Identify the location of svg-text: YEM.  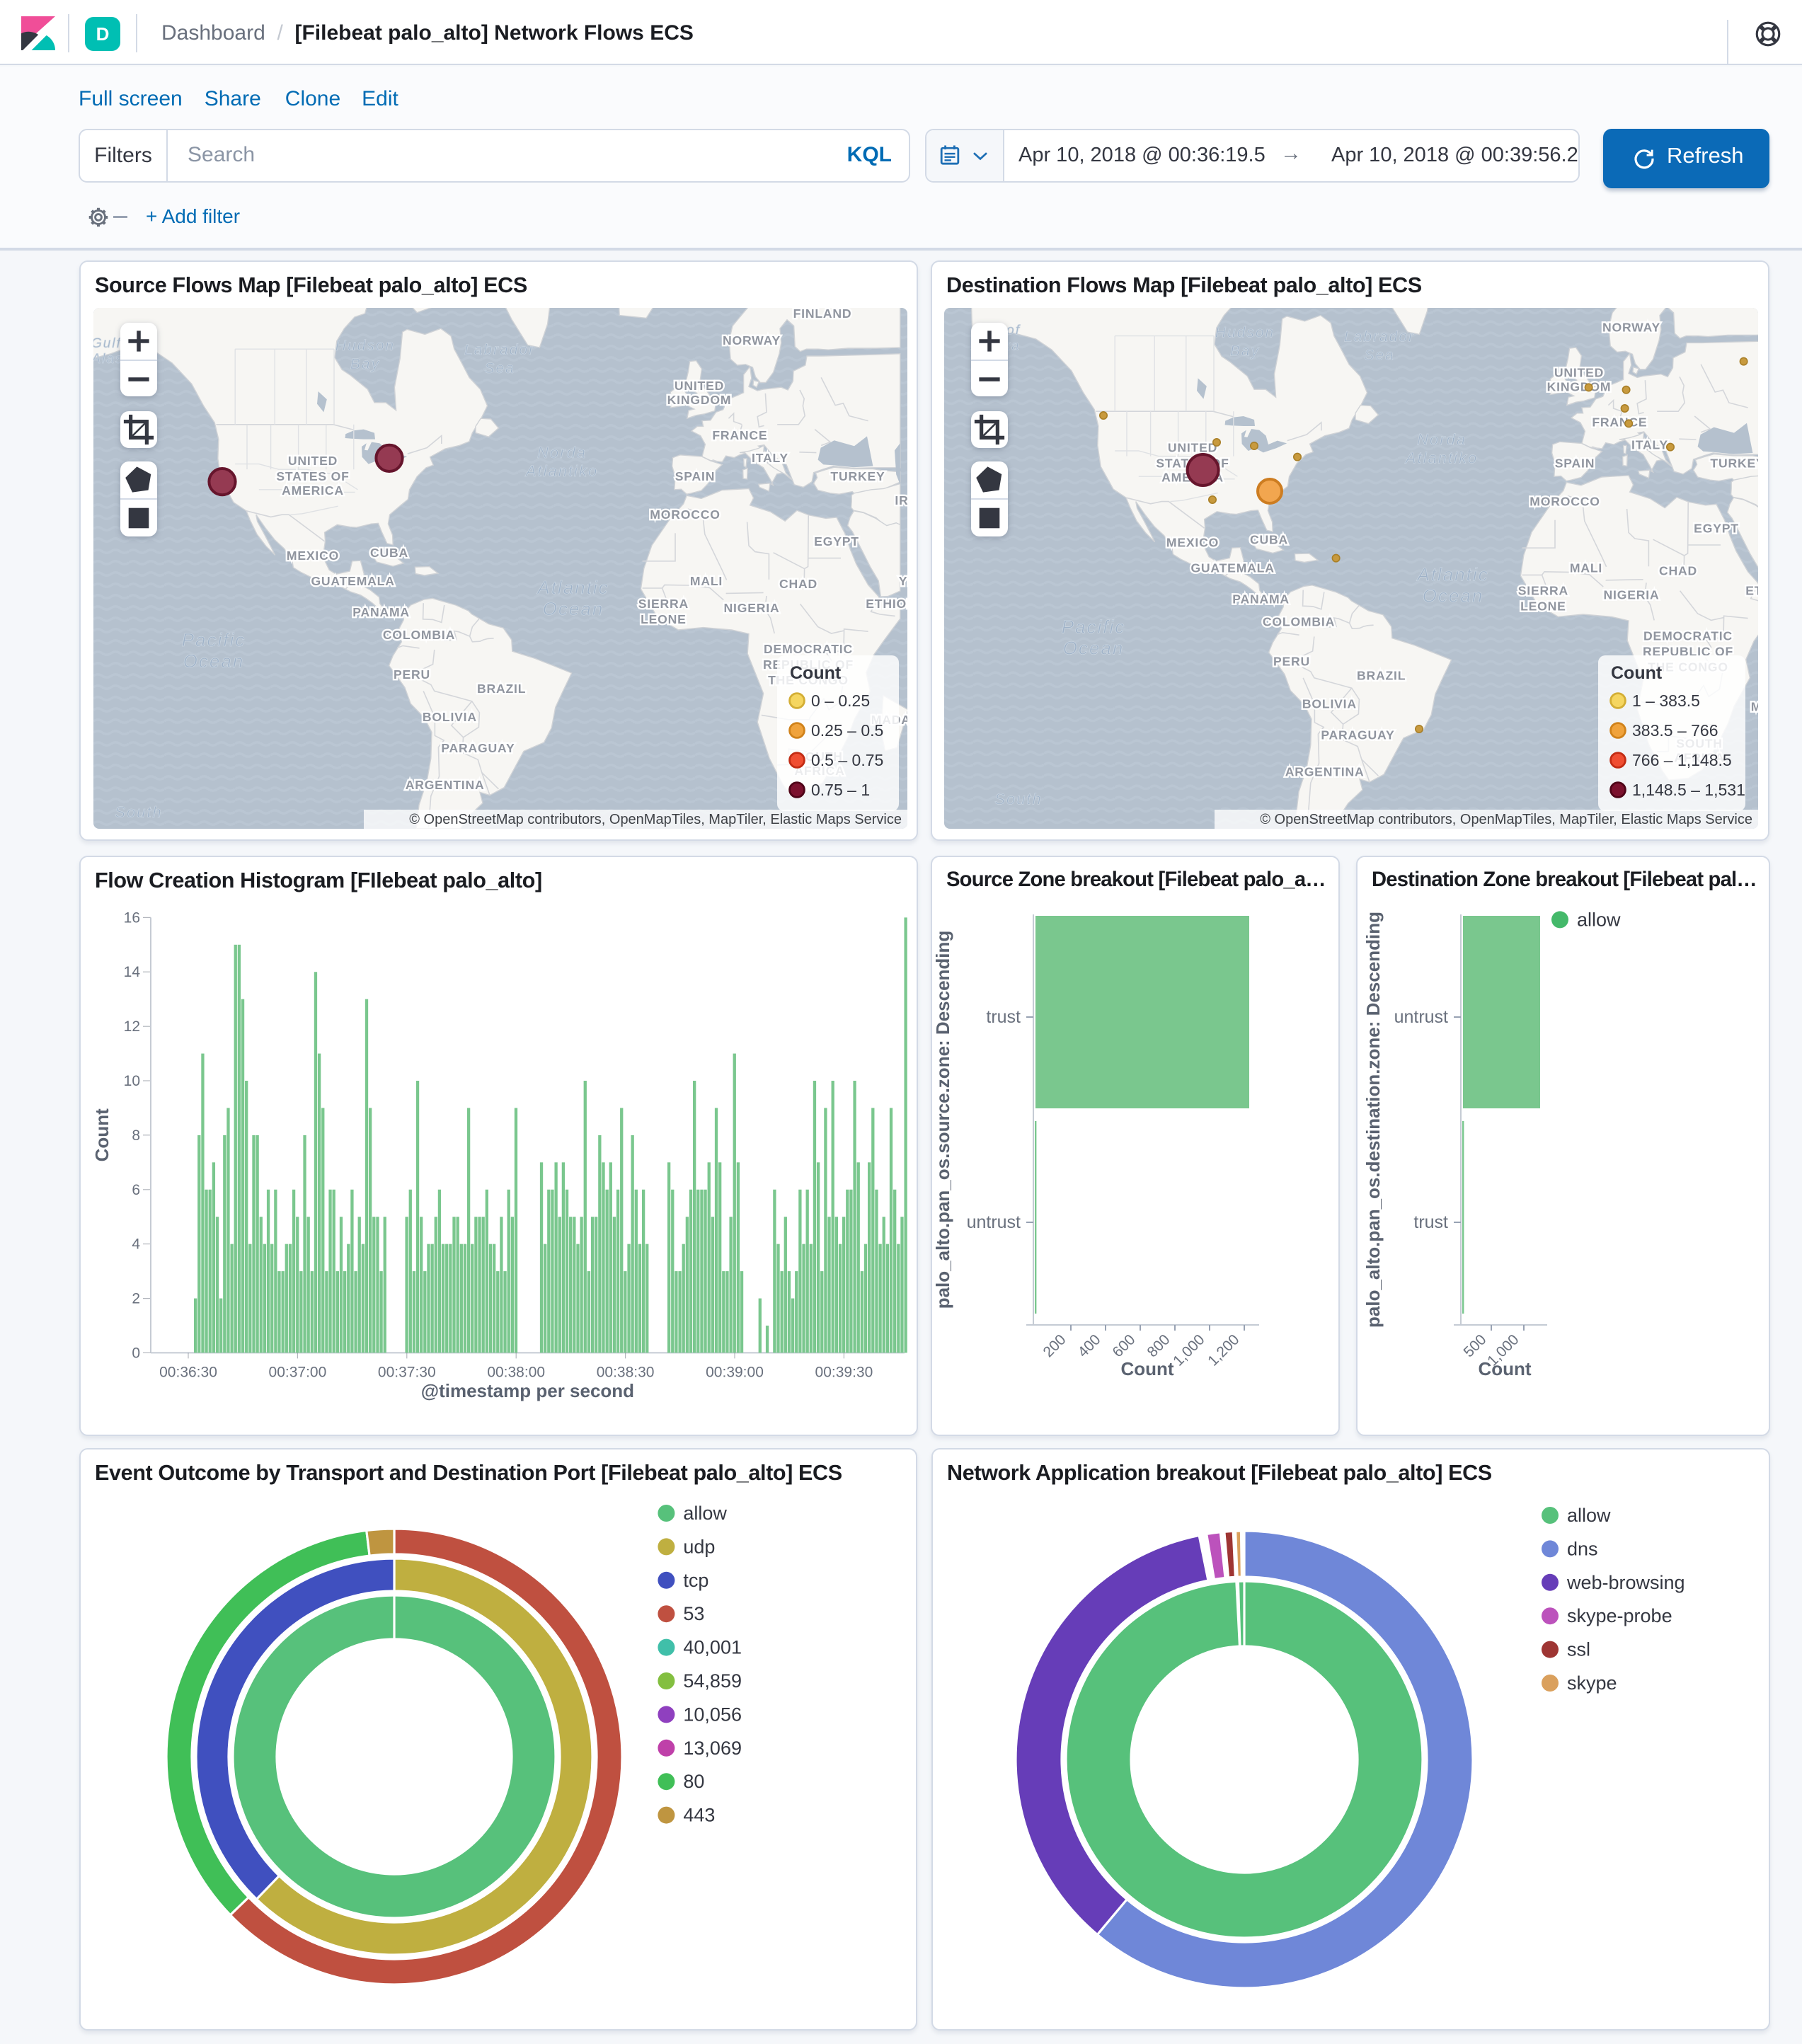
(903, 581).